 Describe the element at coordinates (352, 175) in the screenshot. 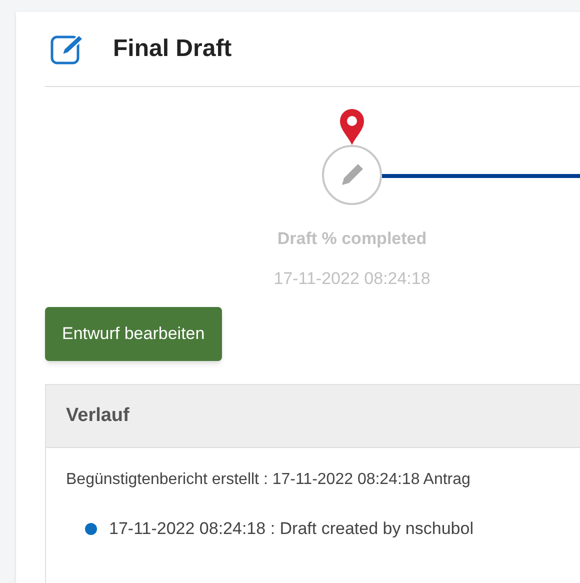

I see `pencil-icon` at that location.